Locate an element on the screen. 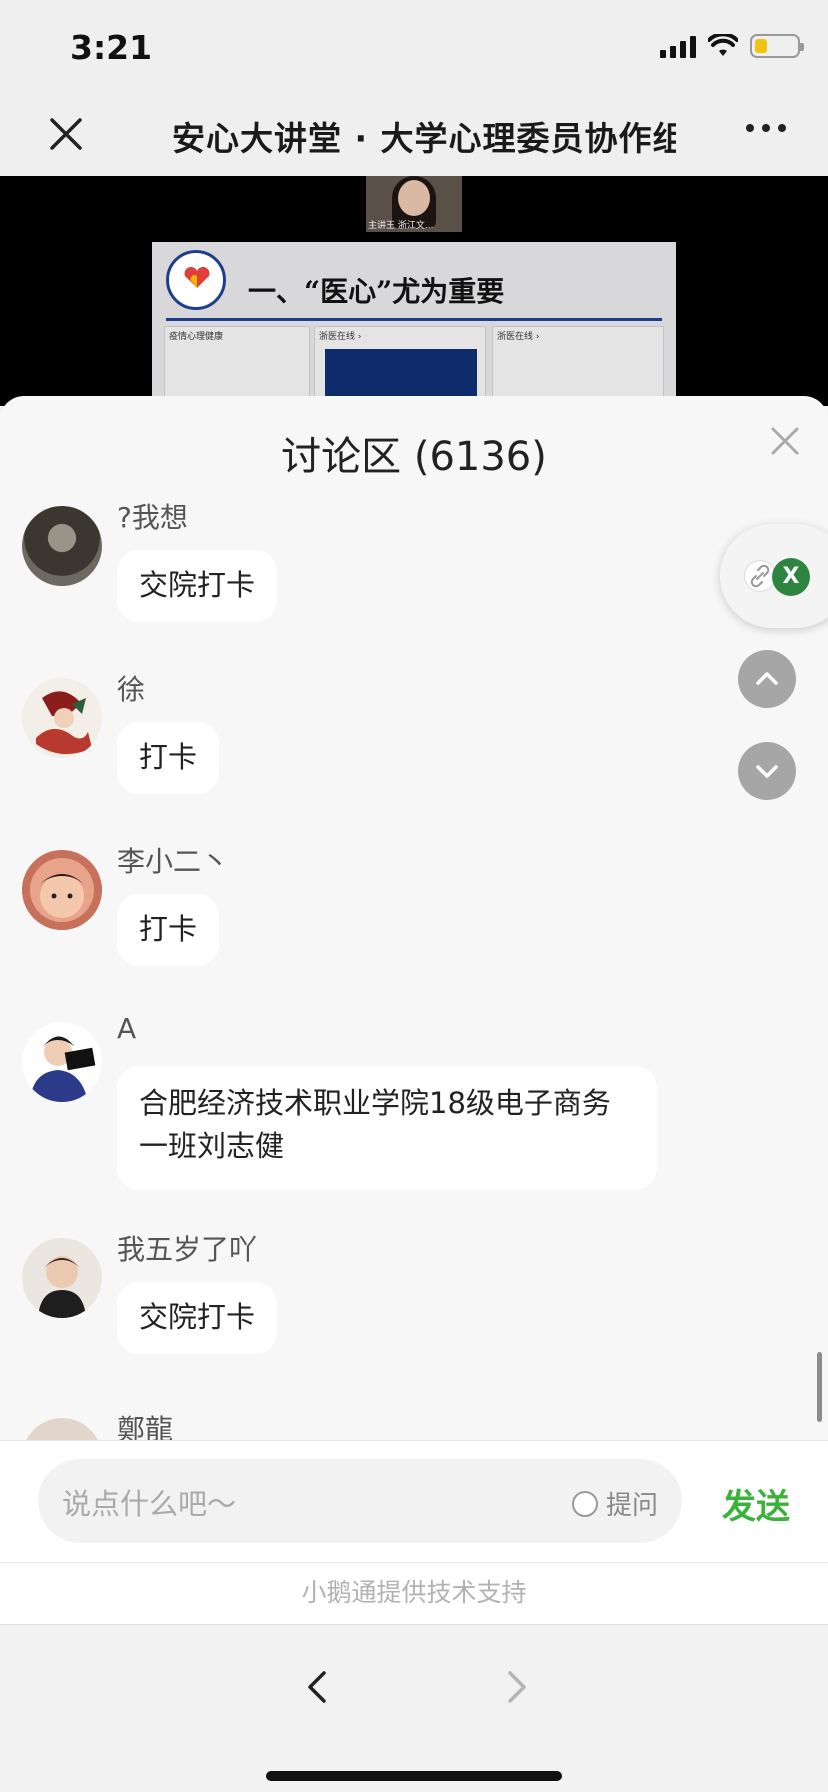  message-bubble: 合肥经济技术职业学院18级电子商务一班刘志健 is located at coordinates (387, 1128).